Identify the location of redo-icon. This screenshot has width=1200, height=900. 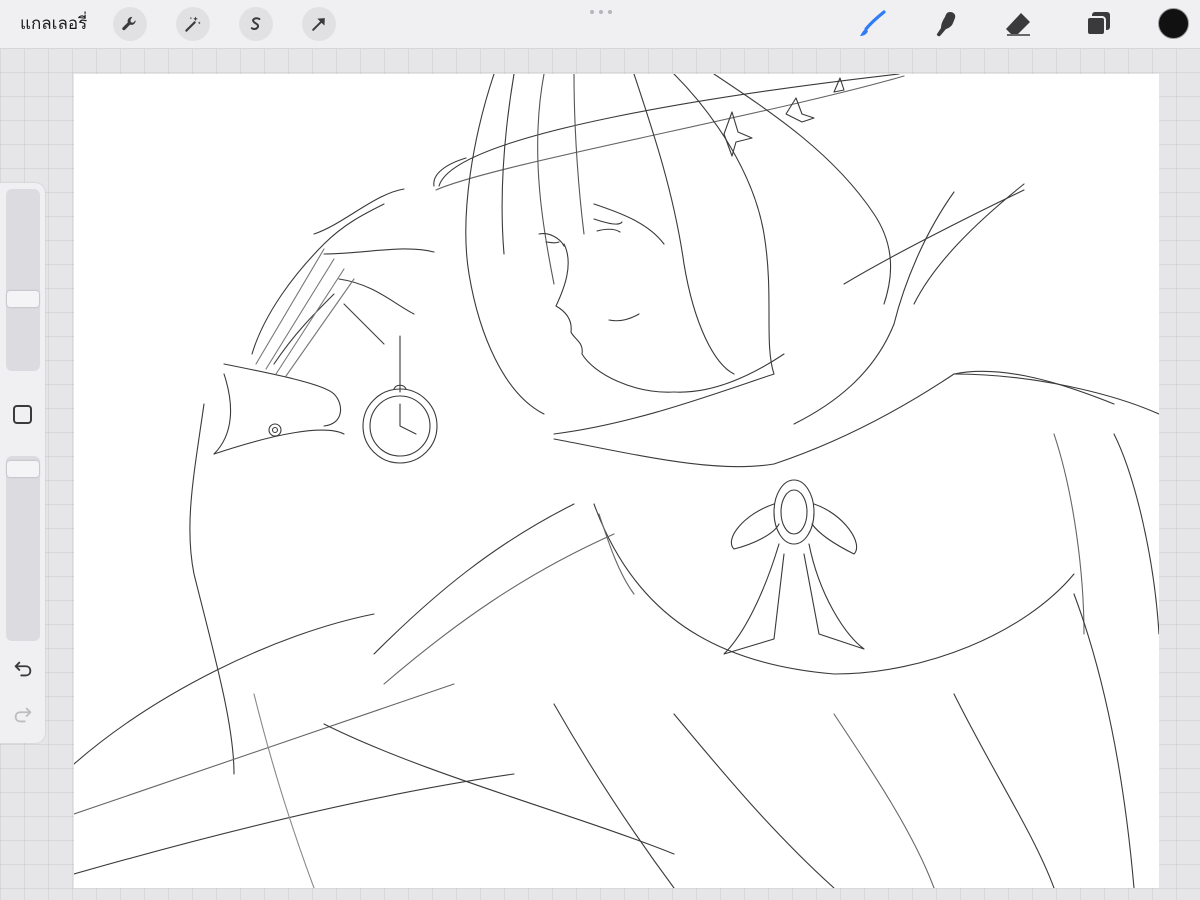
(23, 715).